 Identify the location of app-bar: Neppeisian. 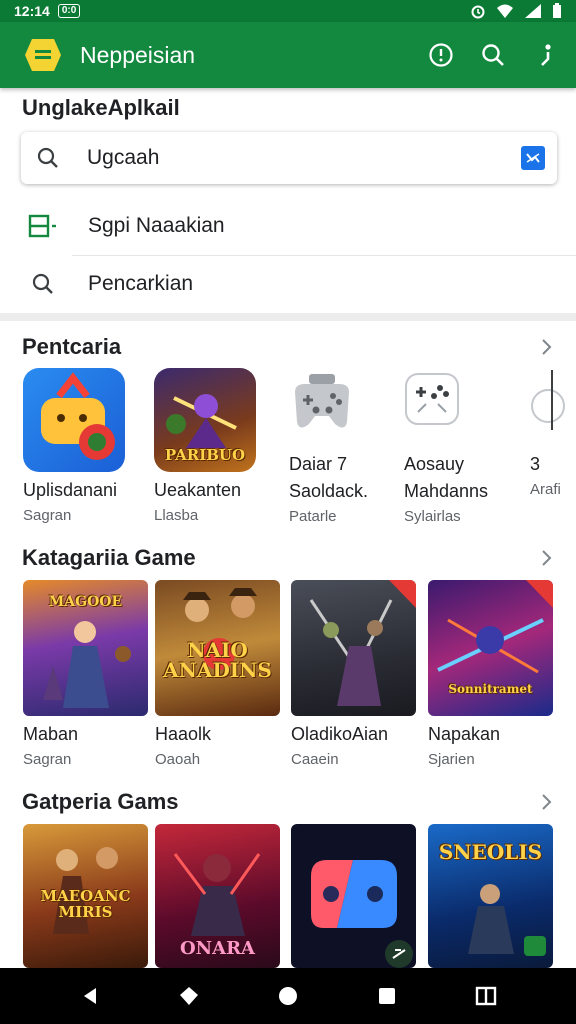
(288, 55).